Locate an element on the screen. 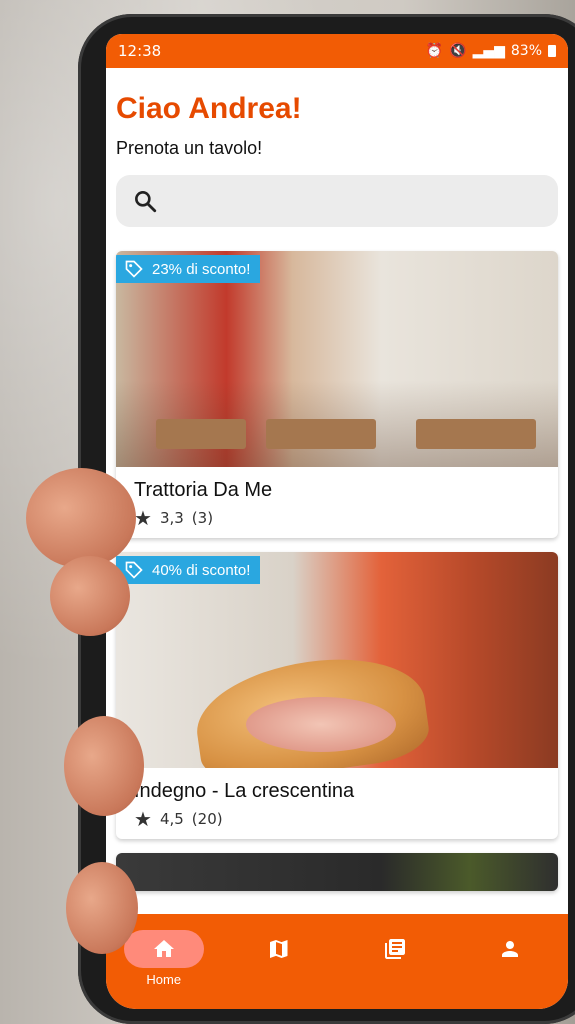  search-input is located at coordinates (337, 201).